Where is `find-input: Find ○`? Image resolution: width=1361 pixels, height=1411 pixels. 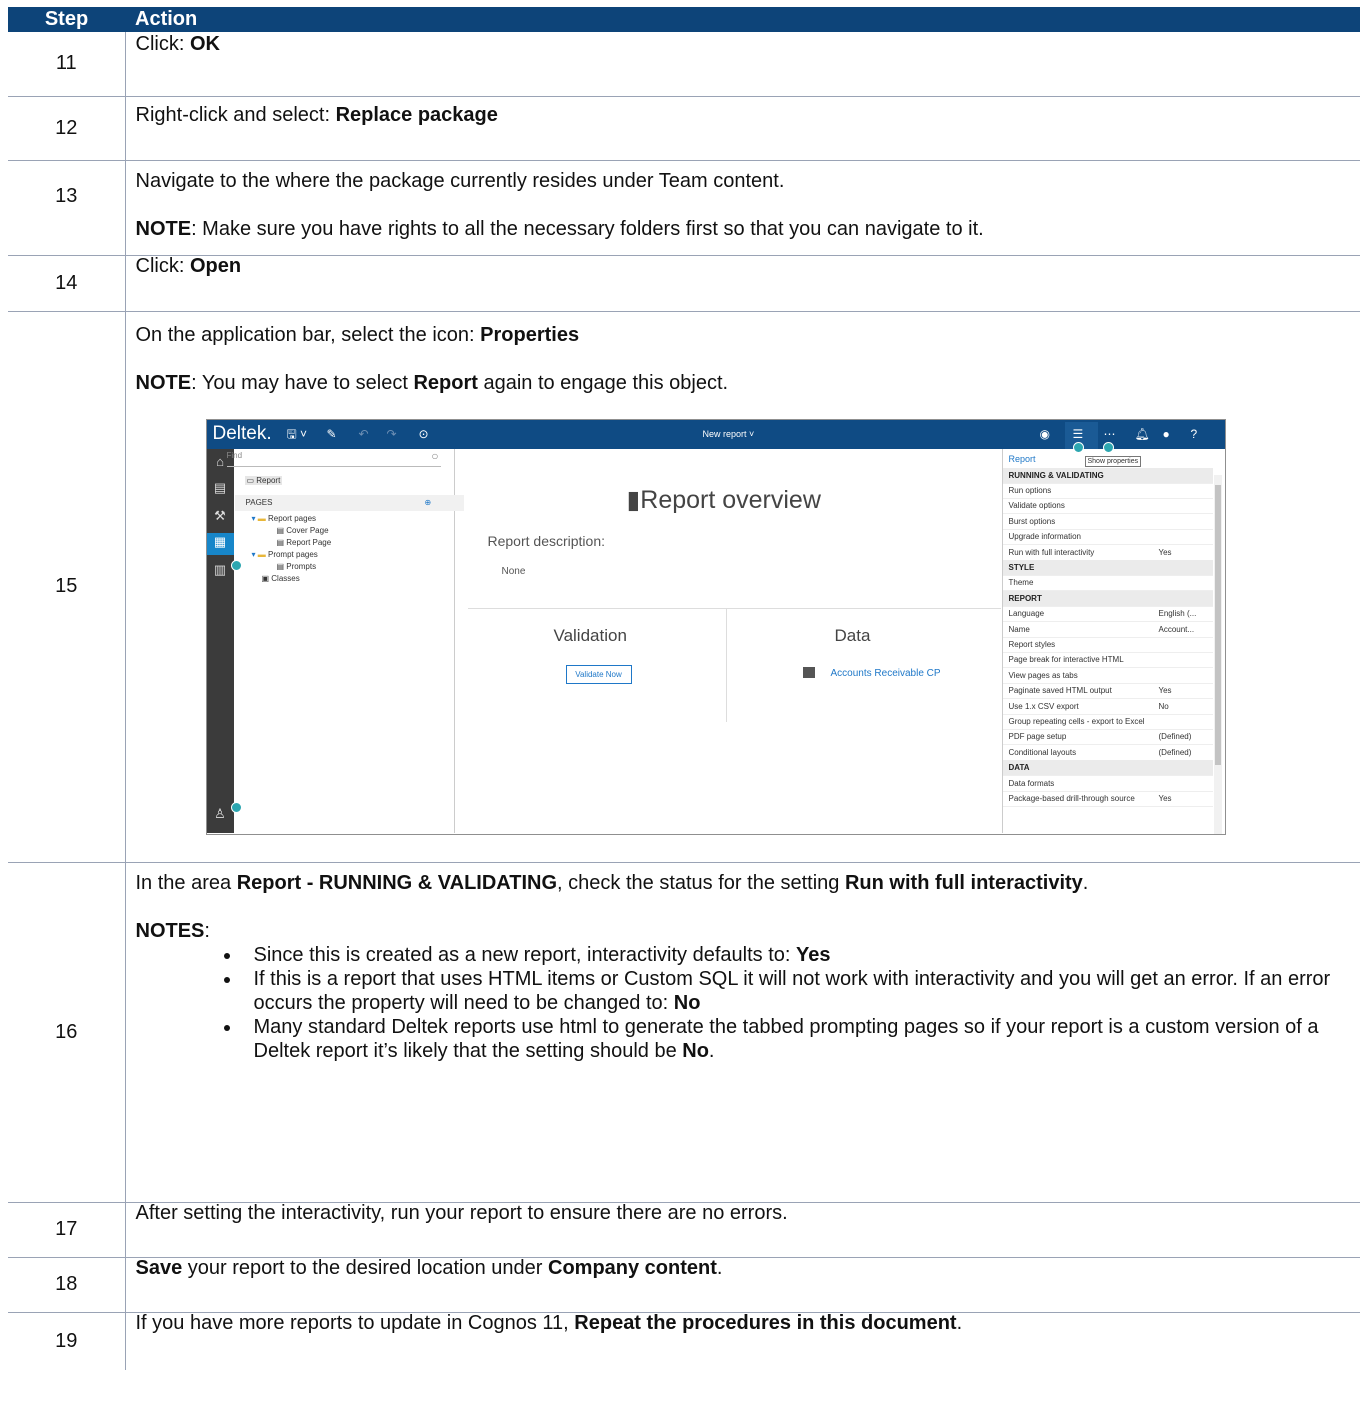 find-input: Find ○ is located at coordinates (333, 458).